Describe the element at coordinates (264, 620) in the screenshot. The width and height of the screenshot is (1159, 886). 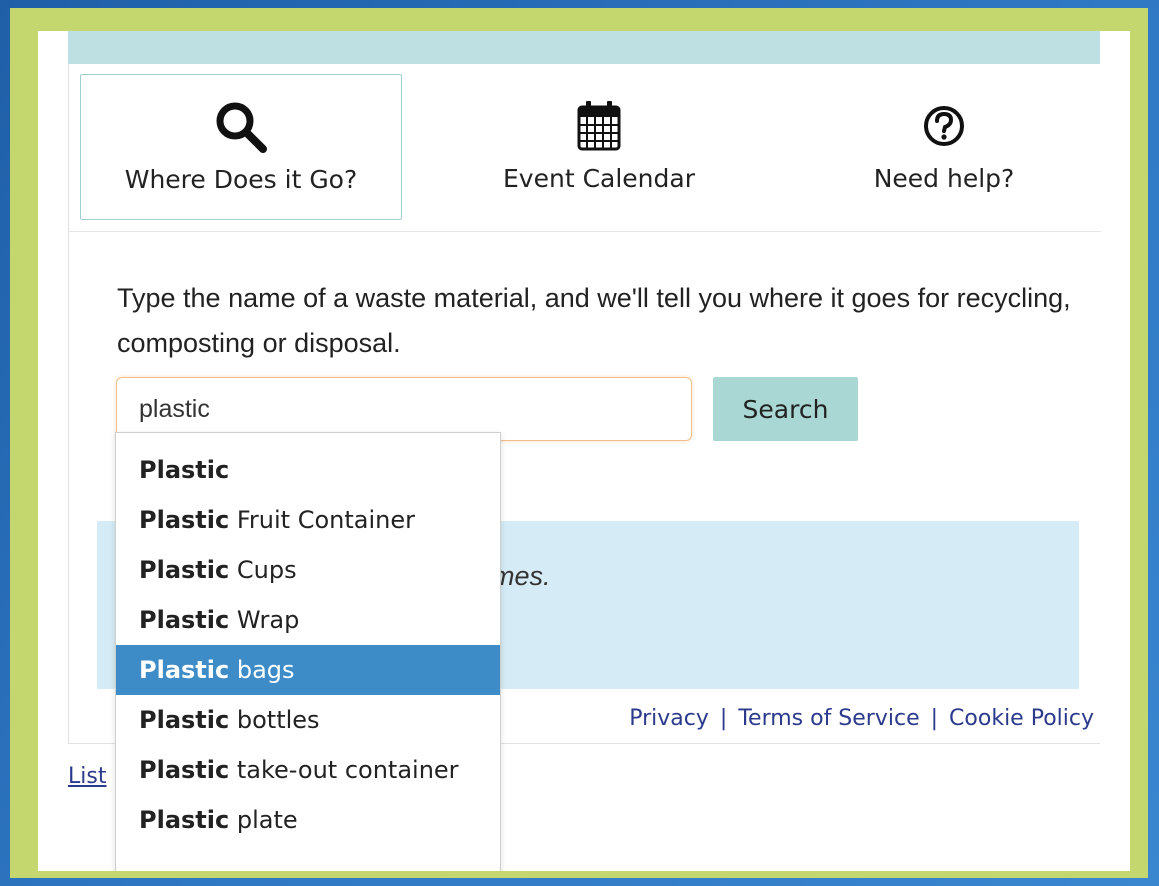
I see `suggestion-rest: Wrap` at that location.